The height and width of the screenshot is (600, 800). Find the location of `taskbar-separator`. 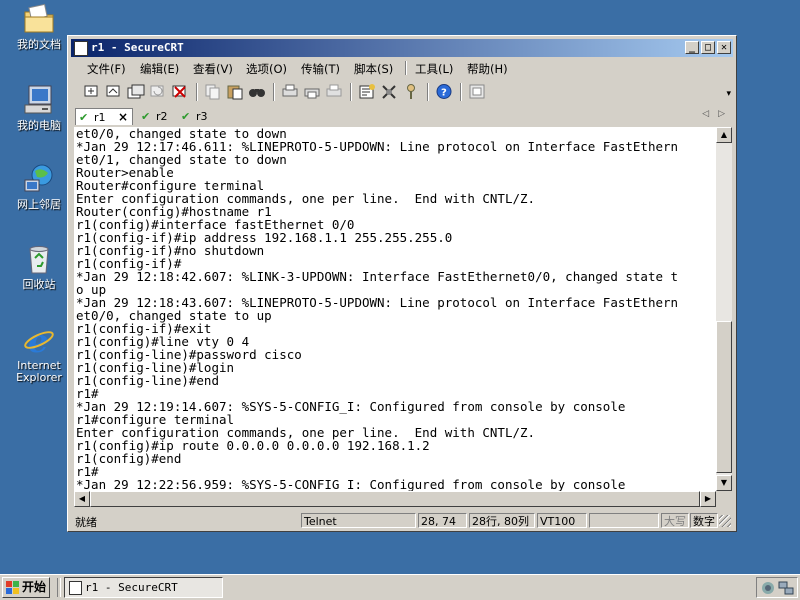

taskbar-separator is located at coordinates (59, 587).